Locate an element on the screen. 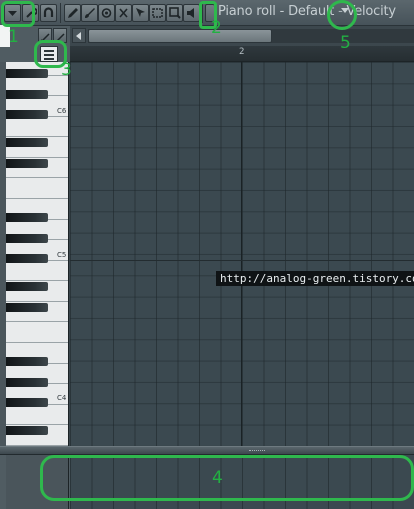 This screenshot has width=414, height=509. title-prefix: Piano roll - is located at coordinates (253, 11).